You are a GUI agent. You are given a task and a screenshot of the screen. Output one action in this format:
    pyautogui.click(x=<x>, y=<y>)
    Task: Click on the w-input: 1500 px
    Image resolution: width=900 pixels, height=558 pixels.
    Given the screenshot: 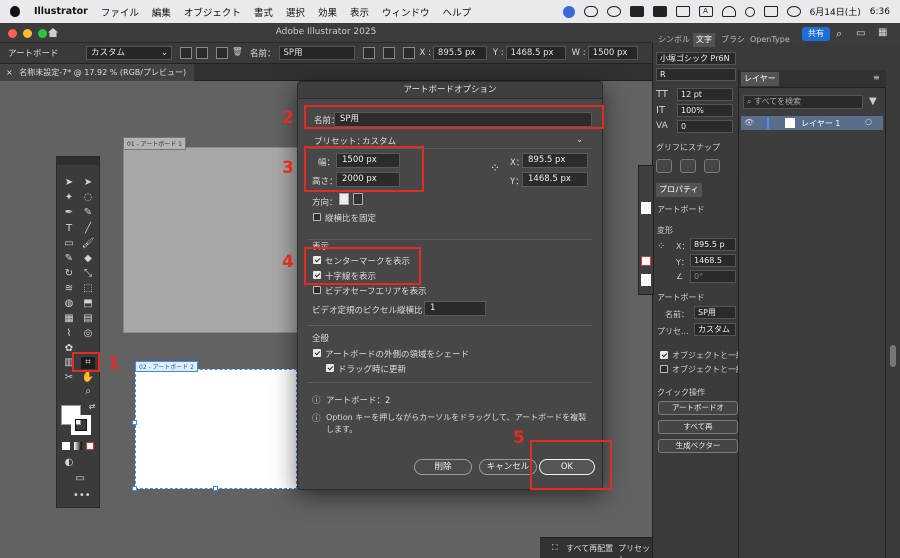 What is the action you would take?
    pyautogui.click(x=612, y=53)
    